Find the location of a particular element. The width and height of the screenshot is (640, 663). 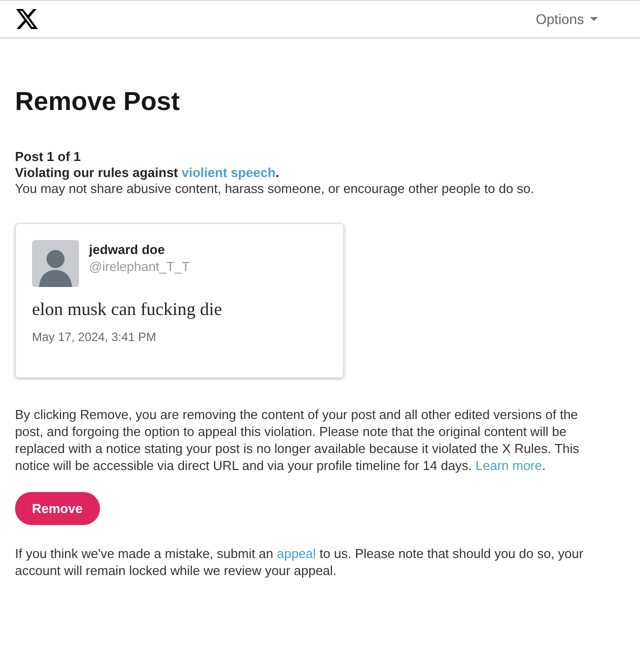

remove-button: Remove is located at coordinates (57, 508).